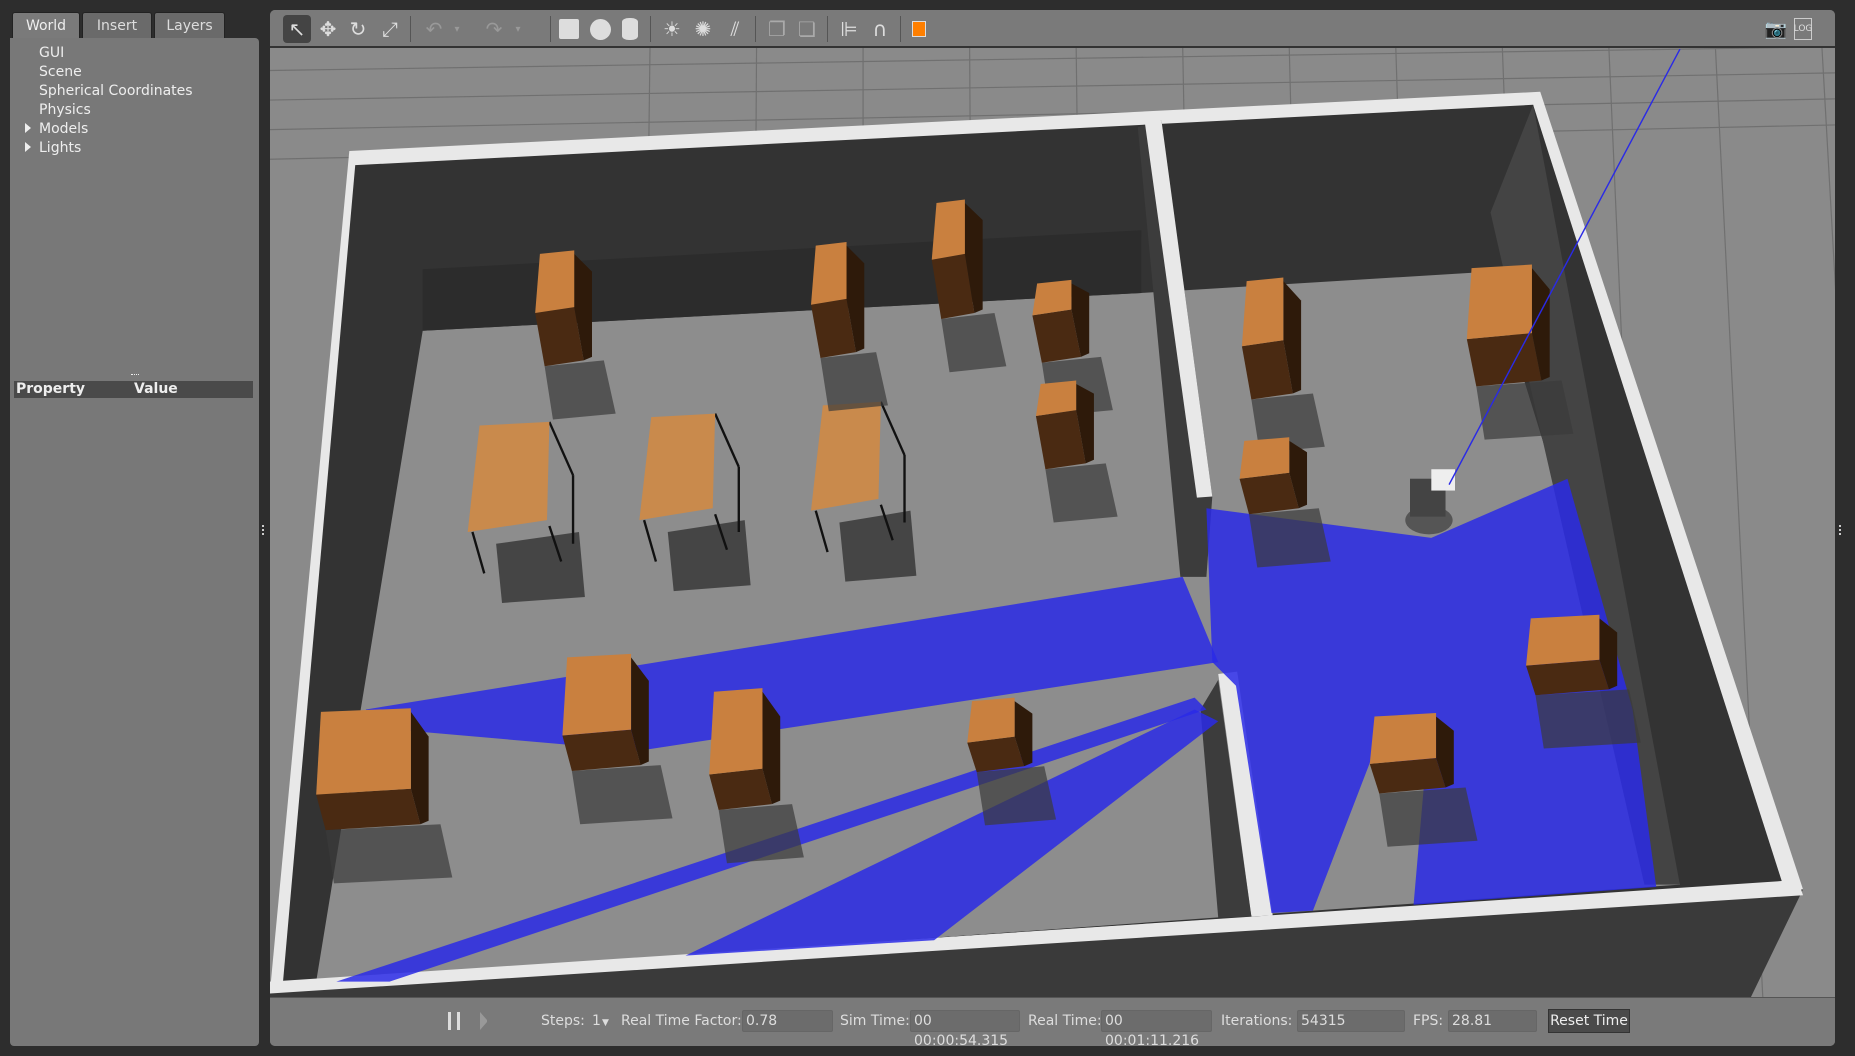 Image resolution: width=1855 pixels, height=1056 pixels. Describe the element at coordinates (46, 26) in the screenshot. I see `tab-world: World` at that location.